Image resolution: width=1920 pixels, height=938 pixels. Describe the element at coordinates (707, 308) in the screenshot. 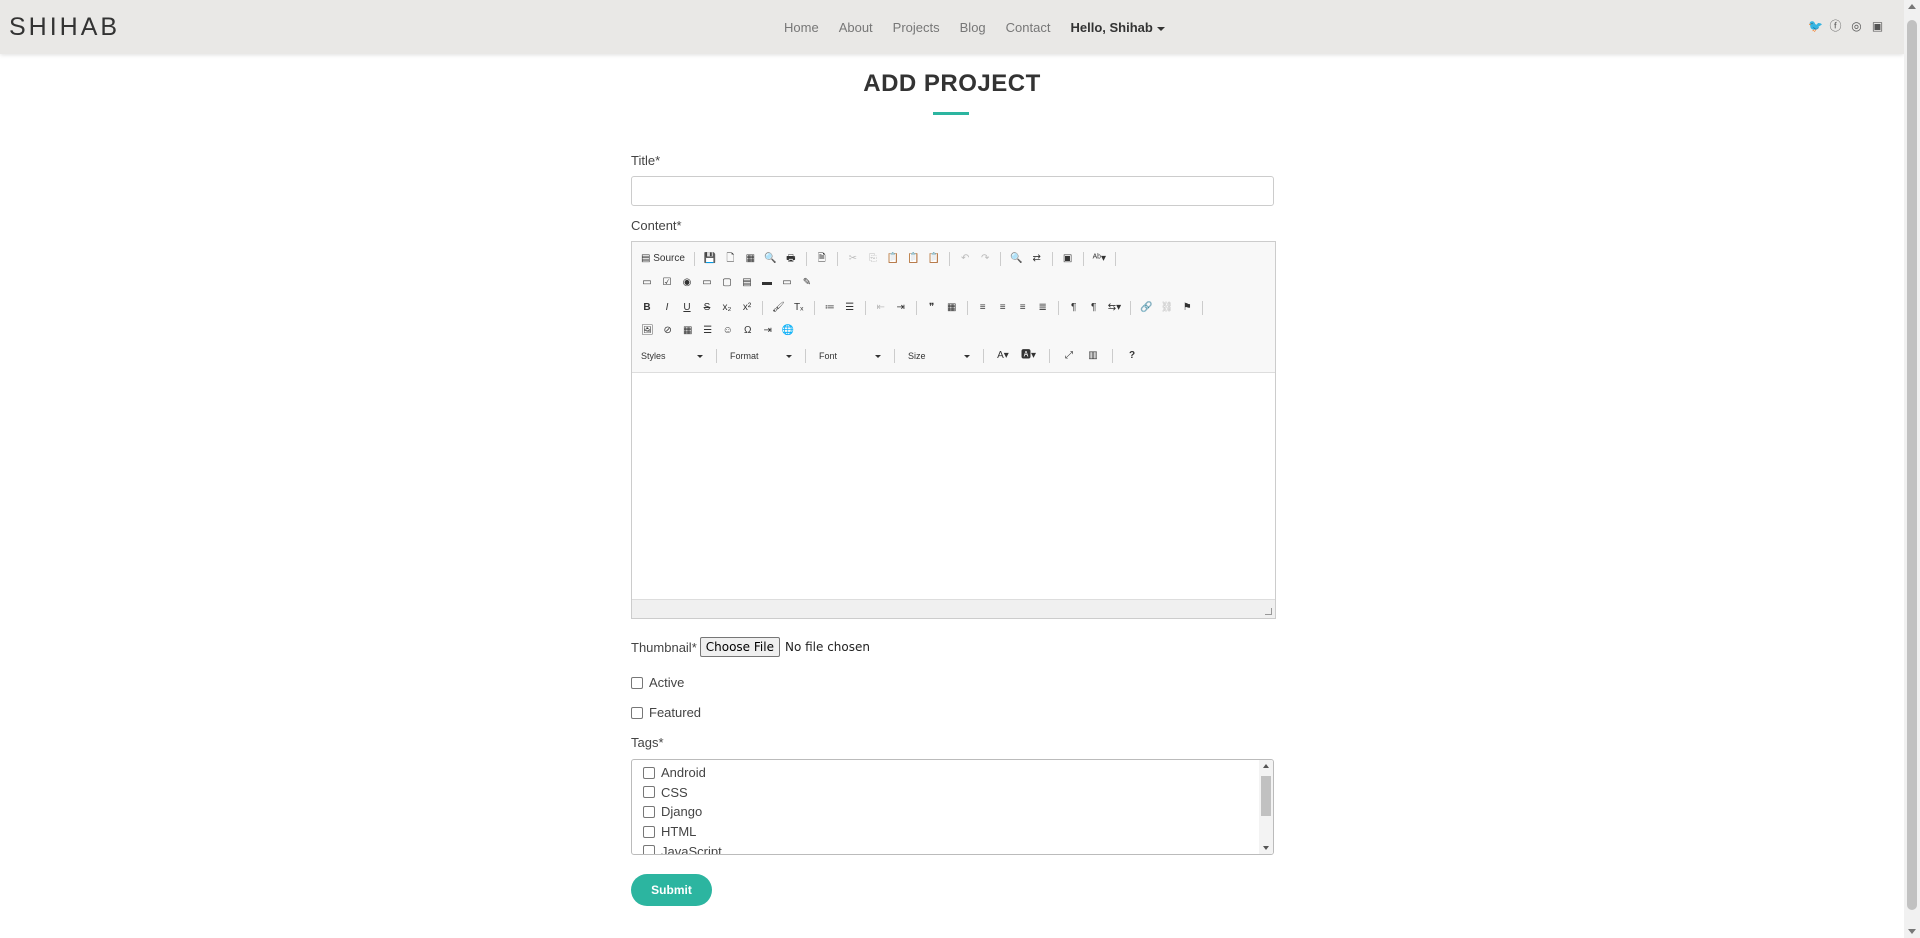

I see `strikethrough-icon: S` at that location.